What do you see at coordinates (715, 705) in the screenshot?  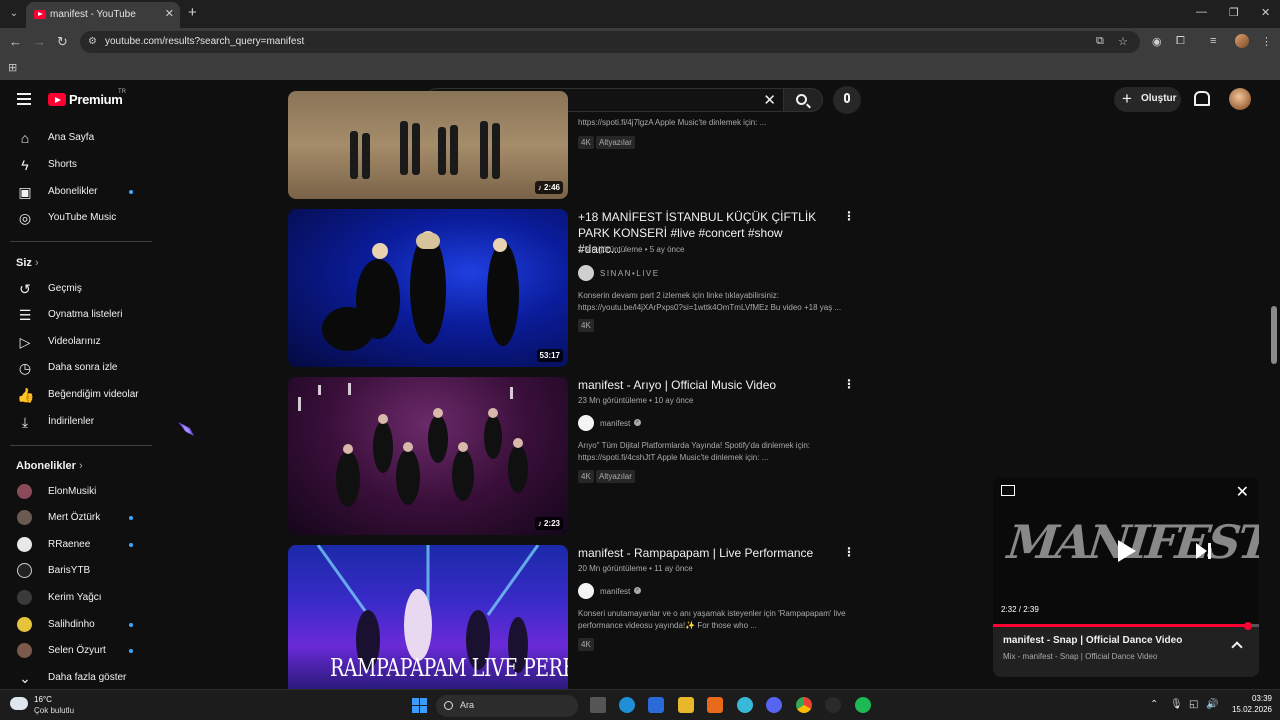 I see `aimp-icon` at bounding box center [715, 705].